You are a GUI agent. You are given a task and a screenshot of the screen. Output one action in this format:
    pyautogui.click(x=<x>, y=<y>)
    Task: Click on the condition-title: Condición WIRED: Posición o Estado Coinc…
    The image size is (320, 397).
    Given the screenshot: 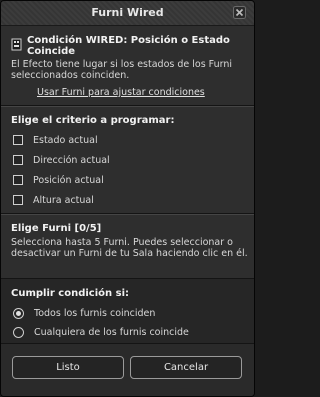 What is the action you would take?
    pyautogui.click(x=128, y=46)
    